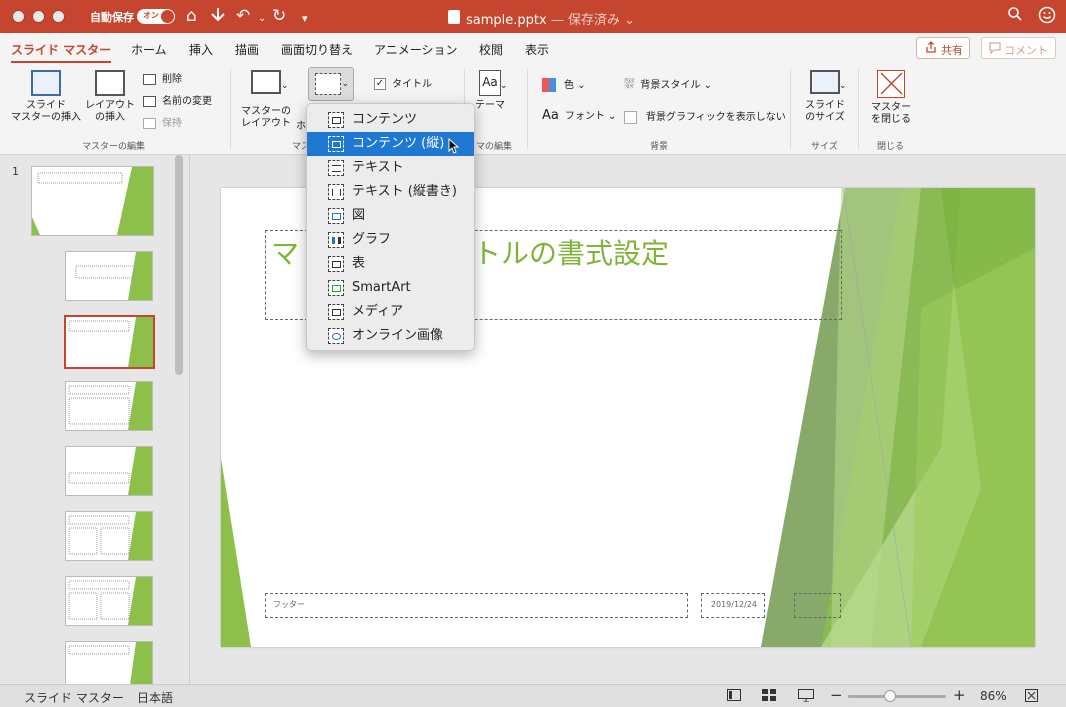 The image size is (1066, 707). What do you see at coordinates (58, 16) in the screenshot?
I see `zoom-window-button` at bounding box center [58, 16].